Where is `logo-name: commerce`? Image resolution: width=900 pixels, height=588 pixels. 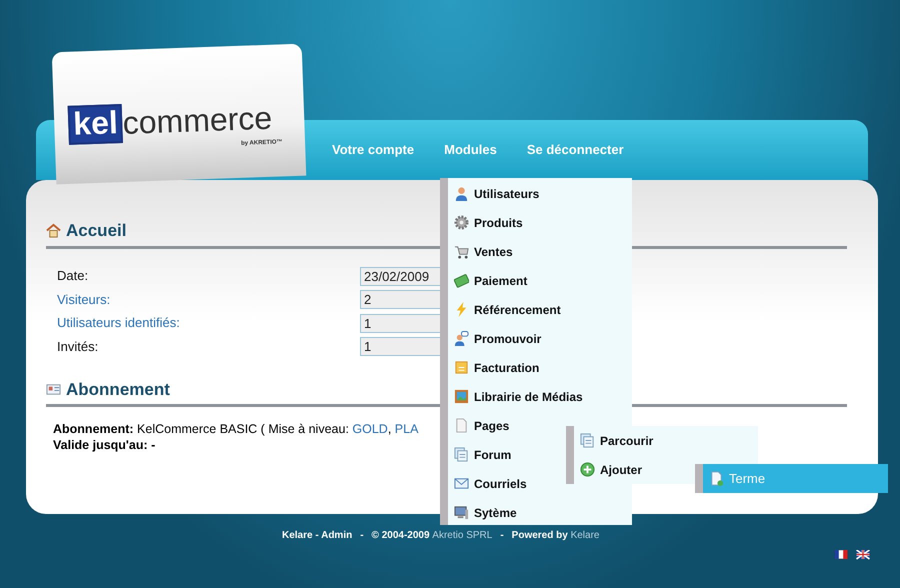 logo-name: commerce is located at coordinates (197, 120).